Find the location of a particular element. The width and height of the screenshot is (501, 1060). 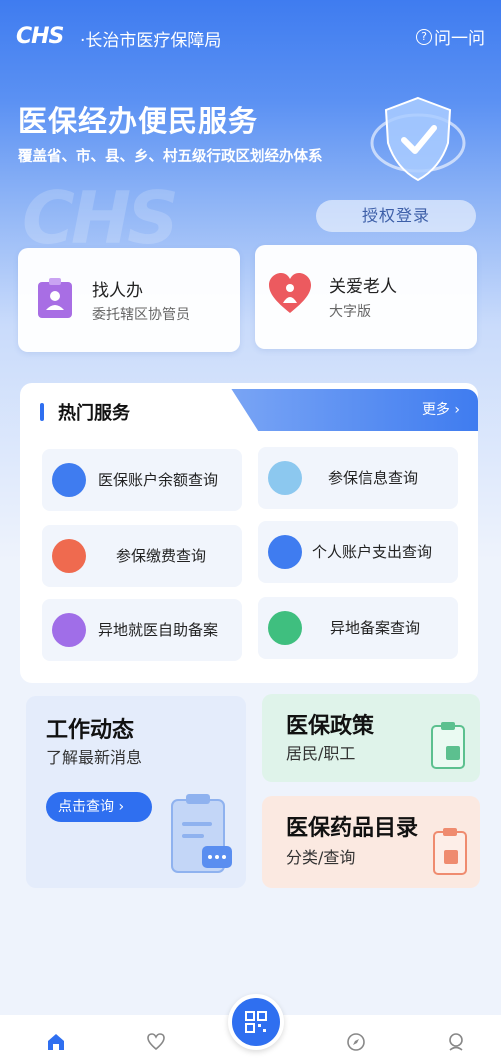

qr-code-icon is located at coordinates (256, 1022).